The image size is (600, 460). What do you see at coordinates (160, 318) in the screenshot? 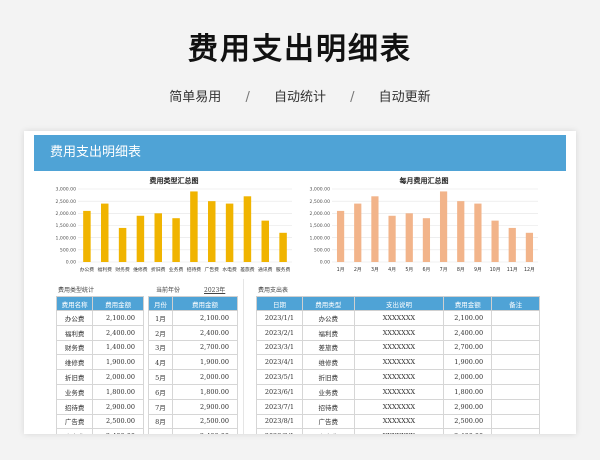
I see `table-cell: 1月` at bounding box center [160, 318].